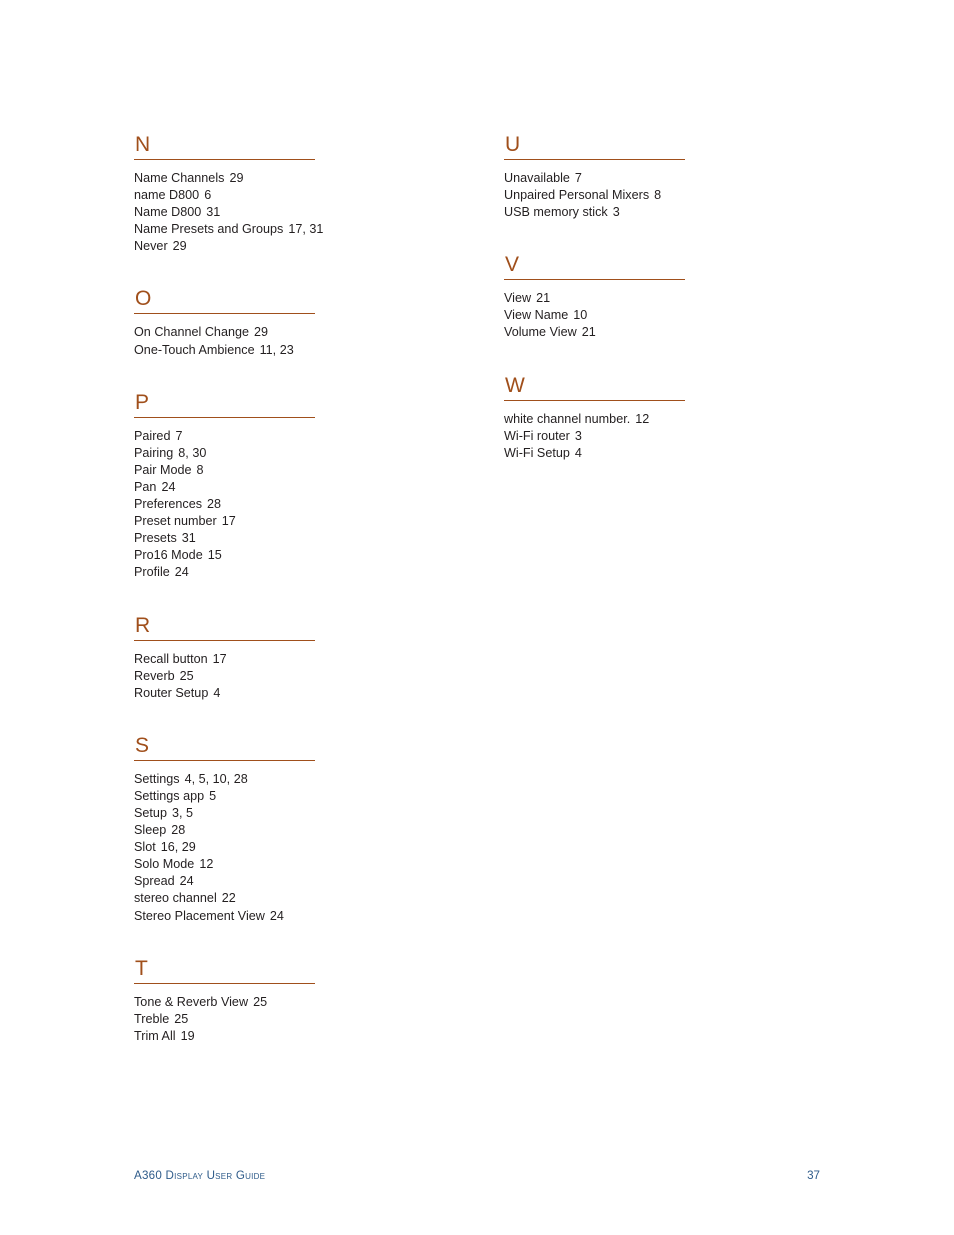 The width and height of the screenshot is (954, 1235). I want to click on index-entry: Wi-Fi Setup 4, so click(594, 453).